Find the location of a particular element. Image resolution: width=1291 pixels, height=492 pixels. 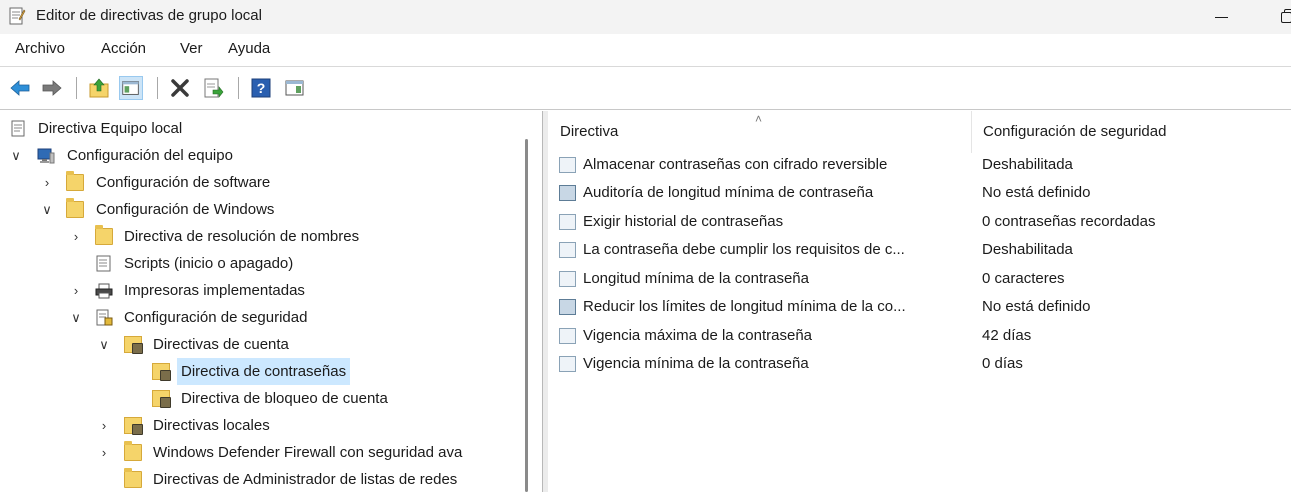

window-title: Editor de directivas de grupo local is located at coordinates (149, 15).